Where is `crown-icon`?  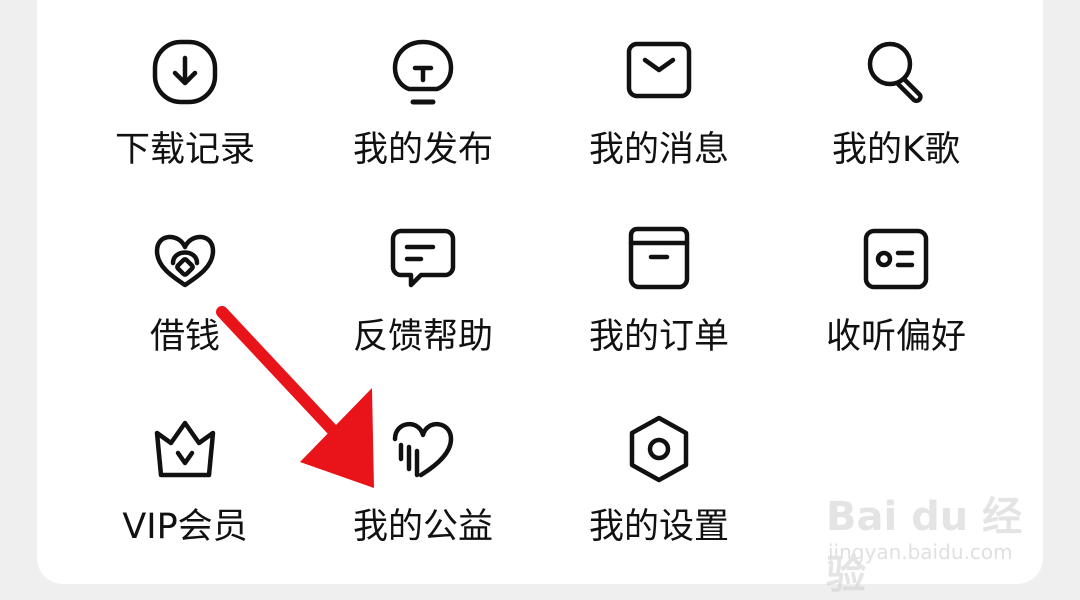 crown-icon is located at coordinates (185, 449).